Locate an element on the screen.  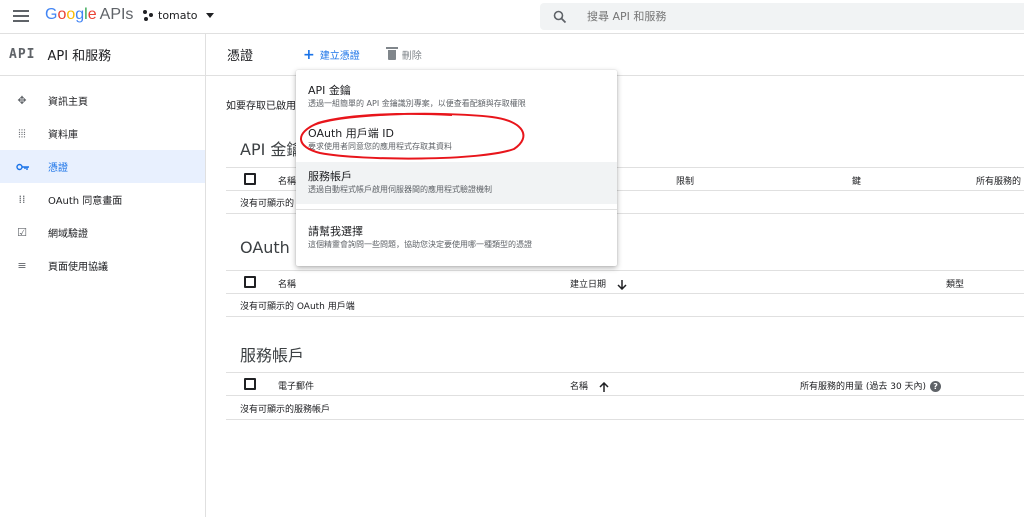
empty-state-text: 沒有可顯示的服務帳戶 is located at coordinates (285, 410).